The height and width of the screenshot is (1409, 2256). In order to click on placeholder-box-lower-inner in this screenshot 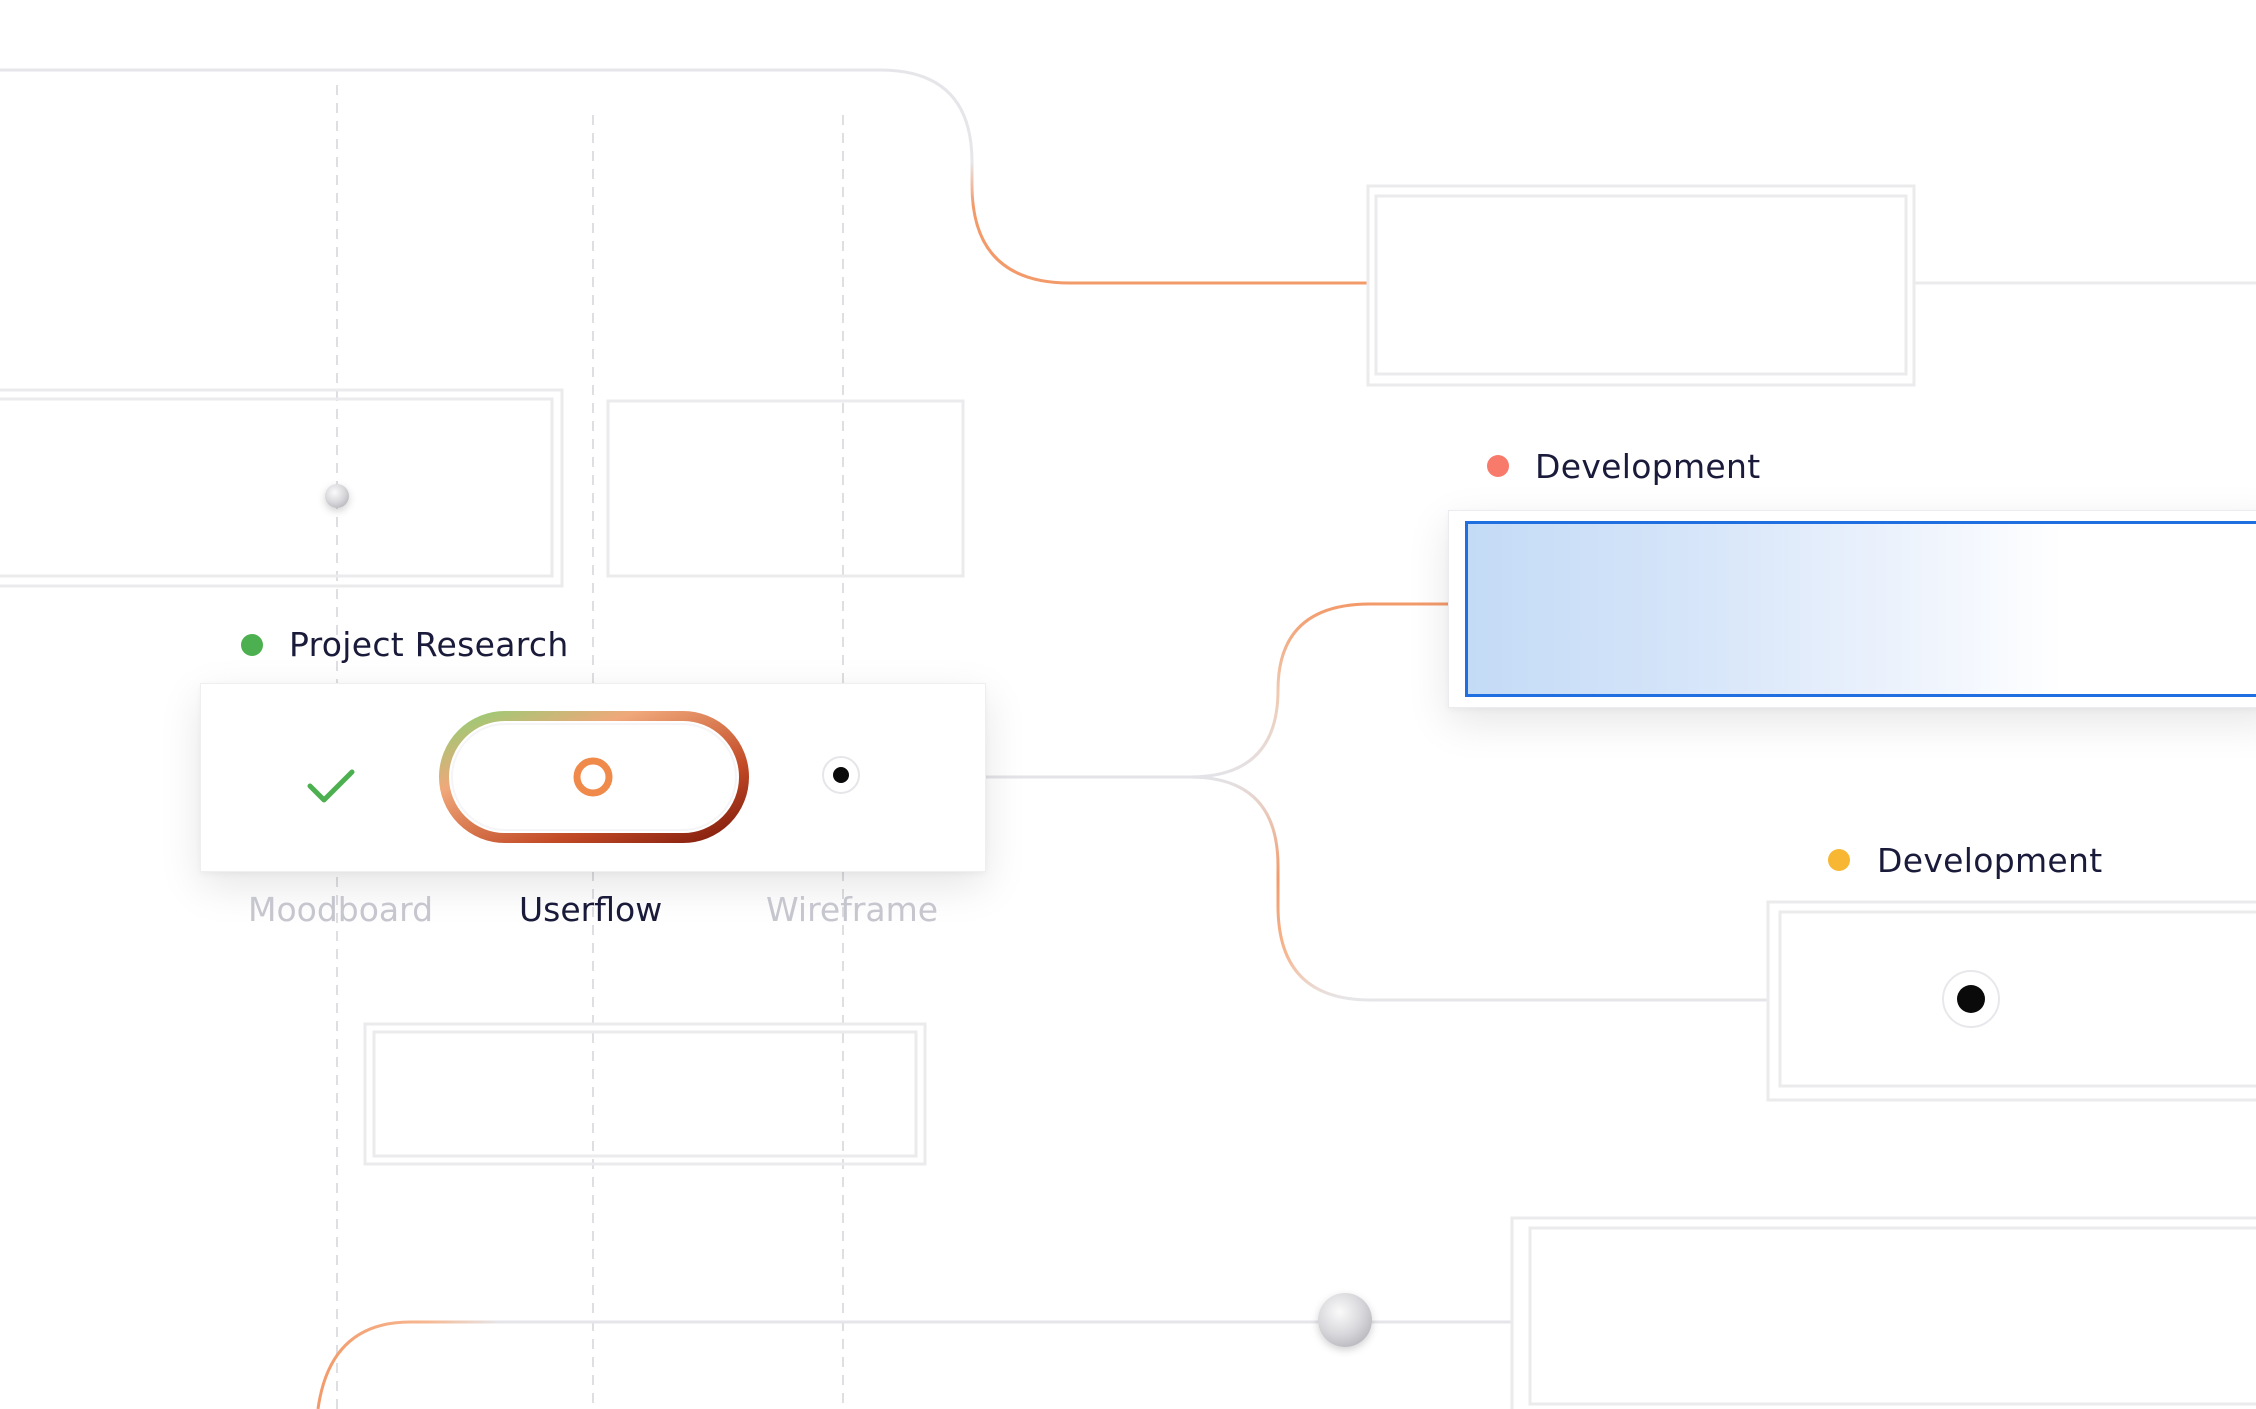, I will do `click(645, 1094)`.